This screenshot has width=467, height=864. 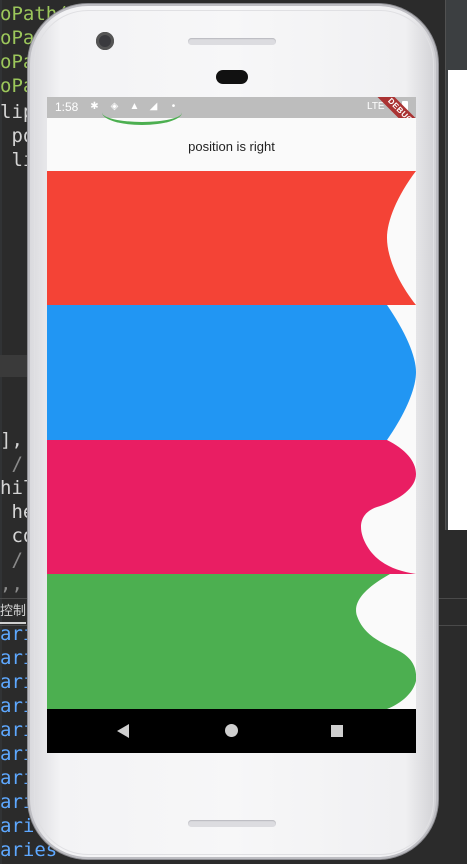 I want to click on green-band, so click(x=231, y=641).